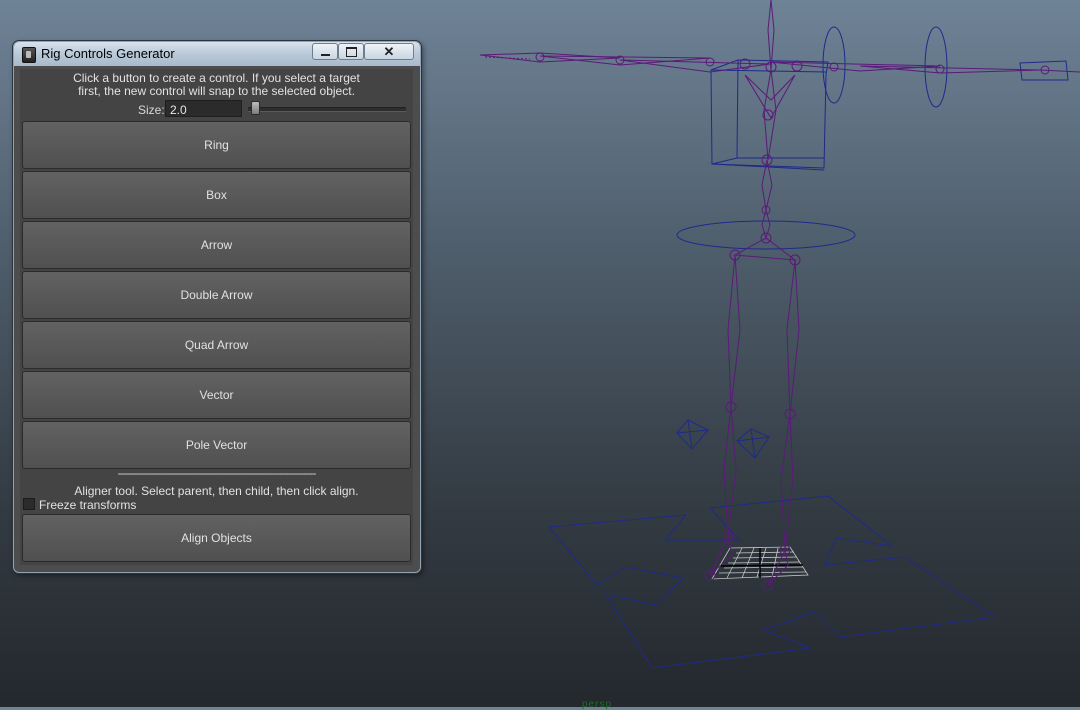 The height and width of the screenshot is (710, 1080). I want to click on maya-app-icon, so click(29, 55).